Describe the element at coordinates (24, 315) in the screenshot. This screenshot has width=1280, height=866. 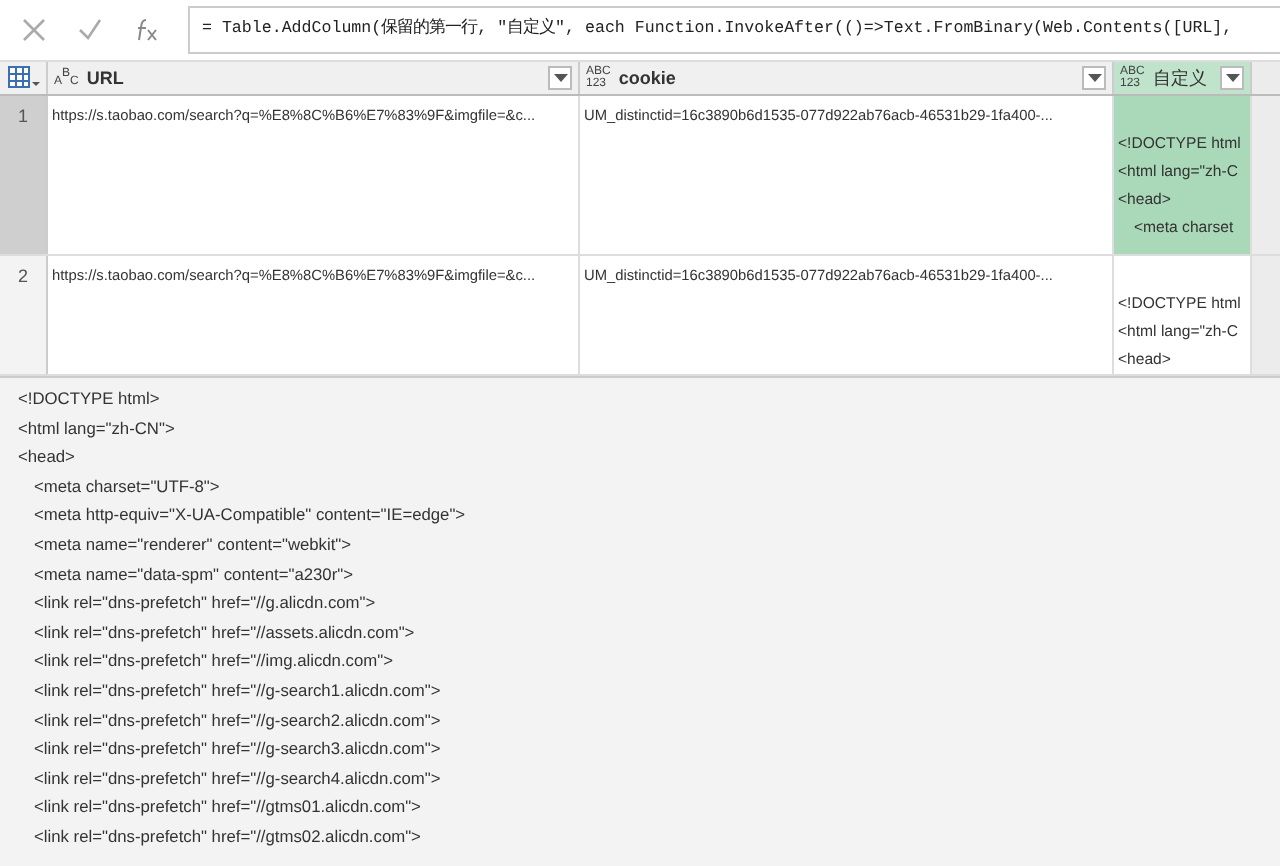
I see `row-number: 2` at that location.